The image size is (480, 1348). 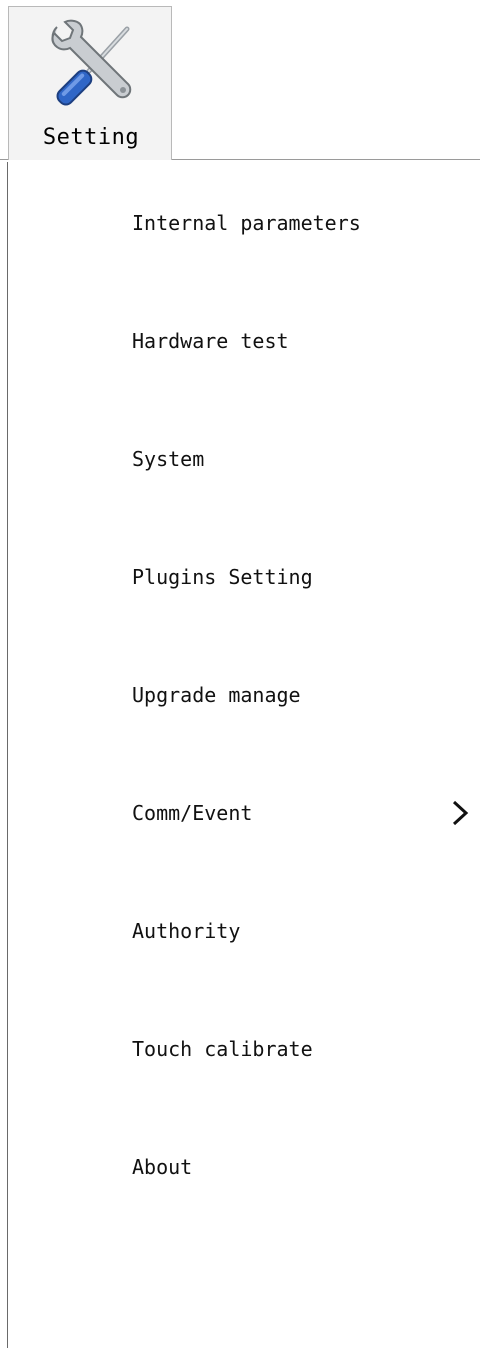 I want to click on menu-item-label: Internal parameters, so click(x=246, y=223).